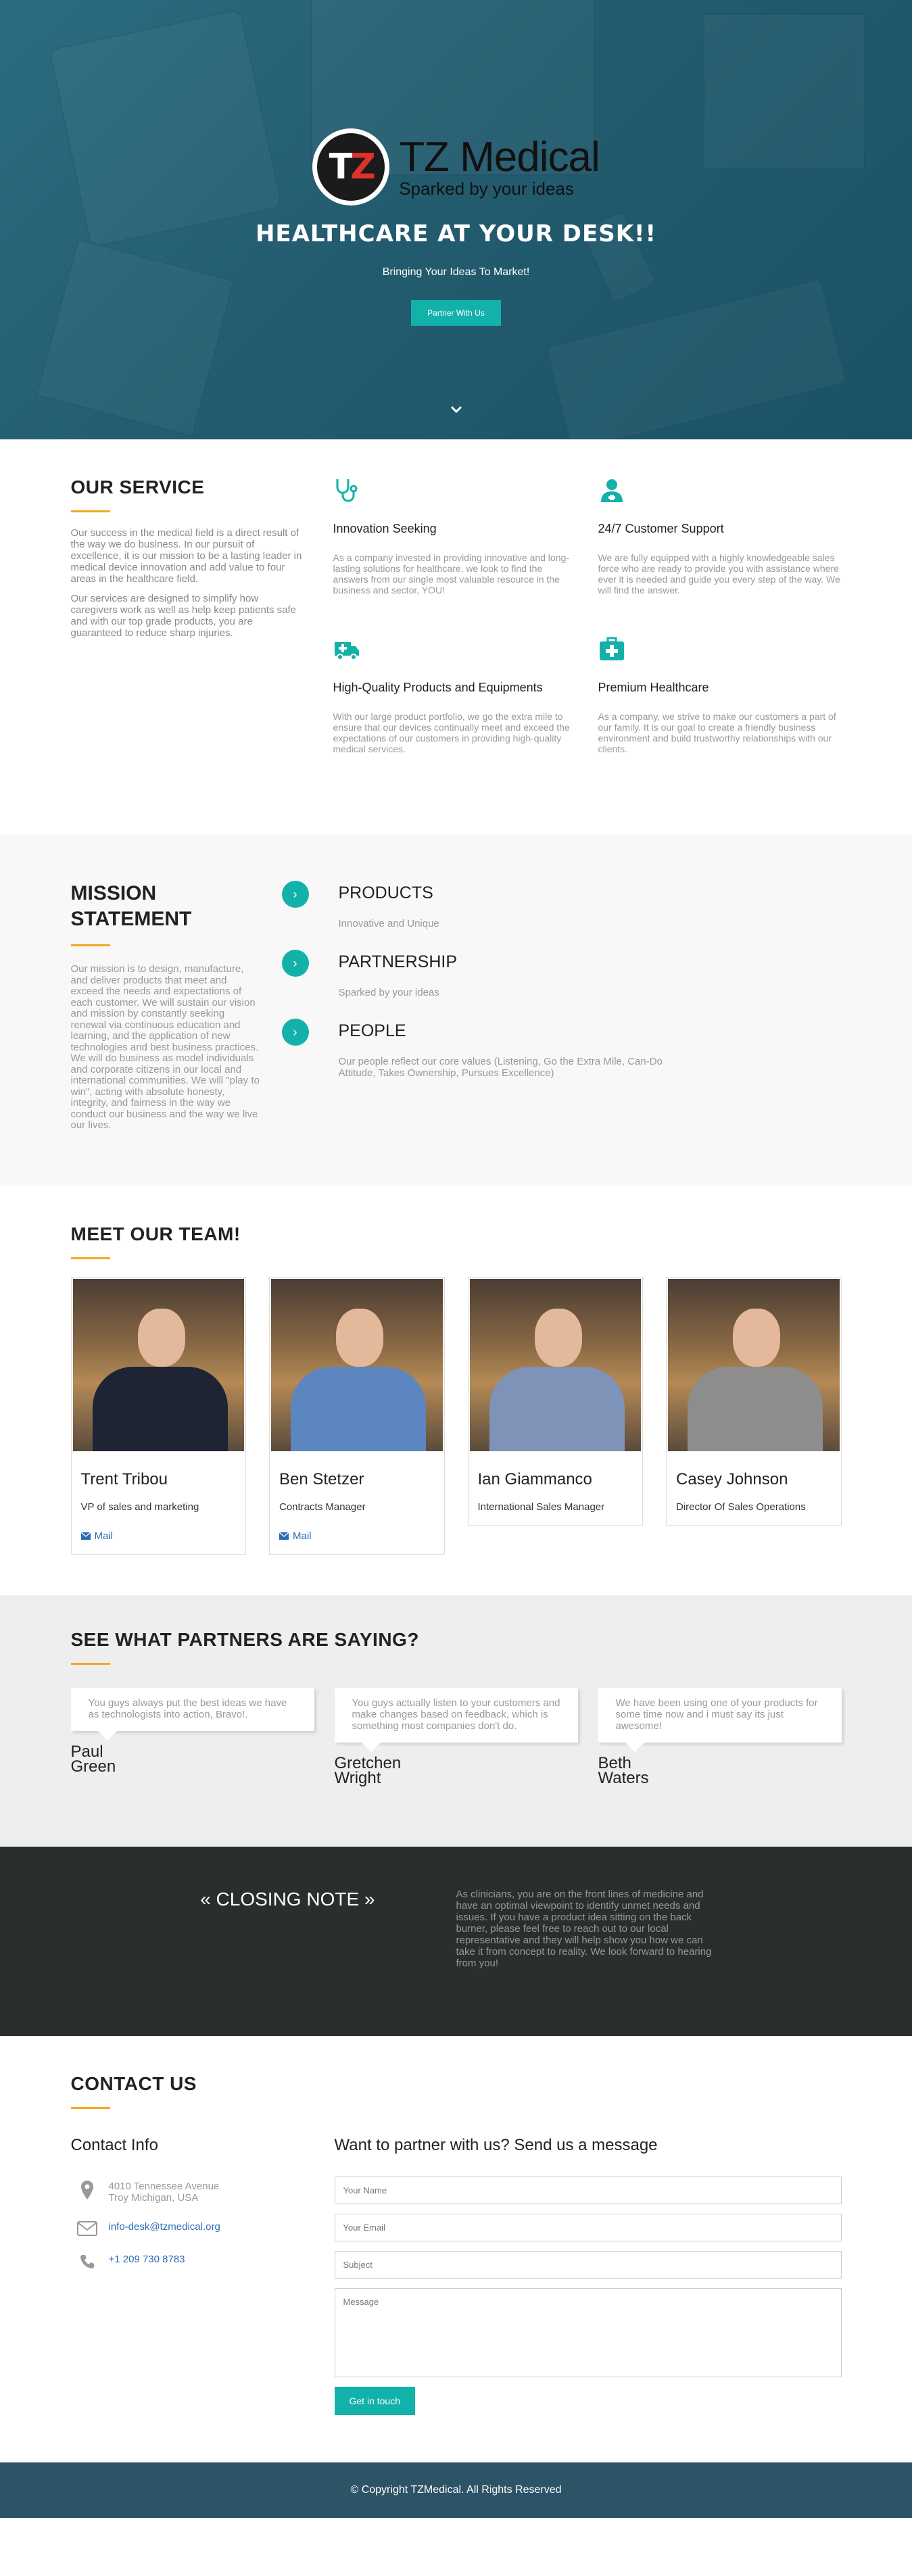 The height and width of the screenshot is (2576, 912). I want to click on team-member-name: Ben Stetzer, so click(321, 1479).